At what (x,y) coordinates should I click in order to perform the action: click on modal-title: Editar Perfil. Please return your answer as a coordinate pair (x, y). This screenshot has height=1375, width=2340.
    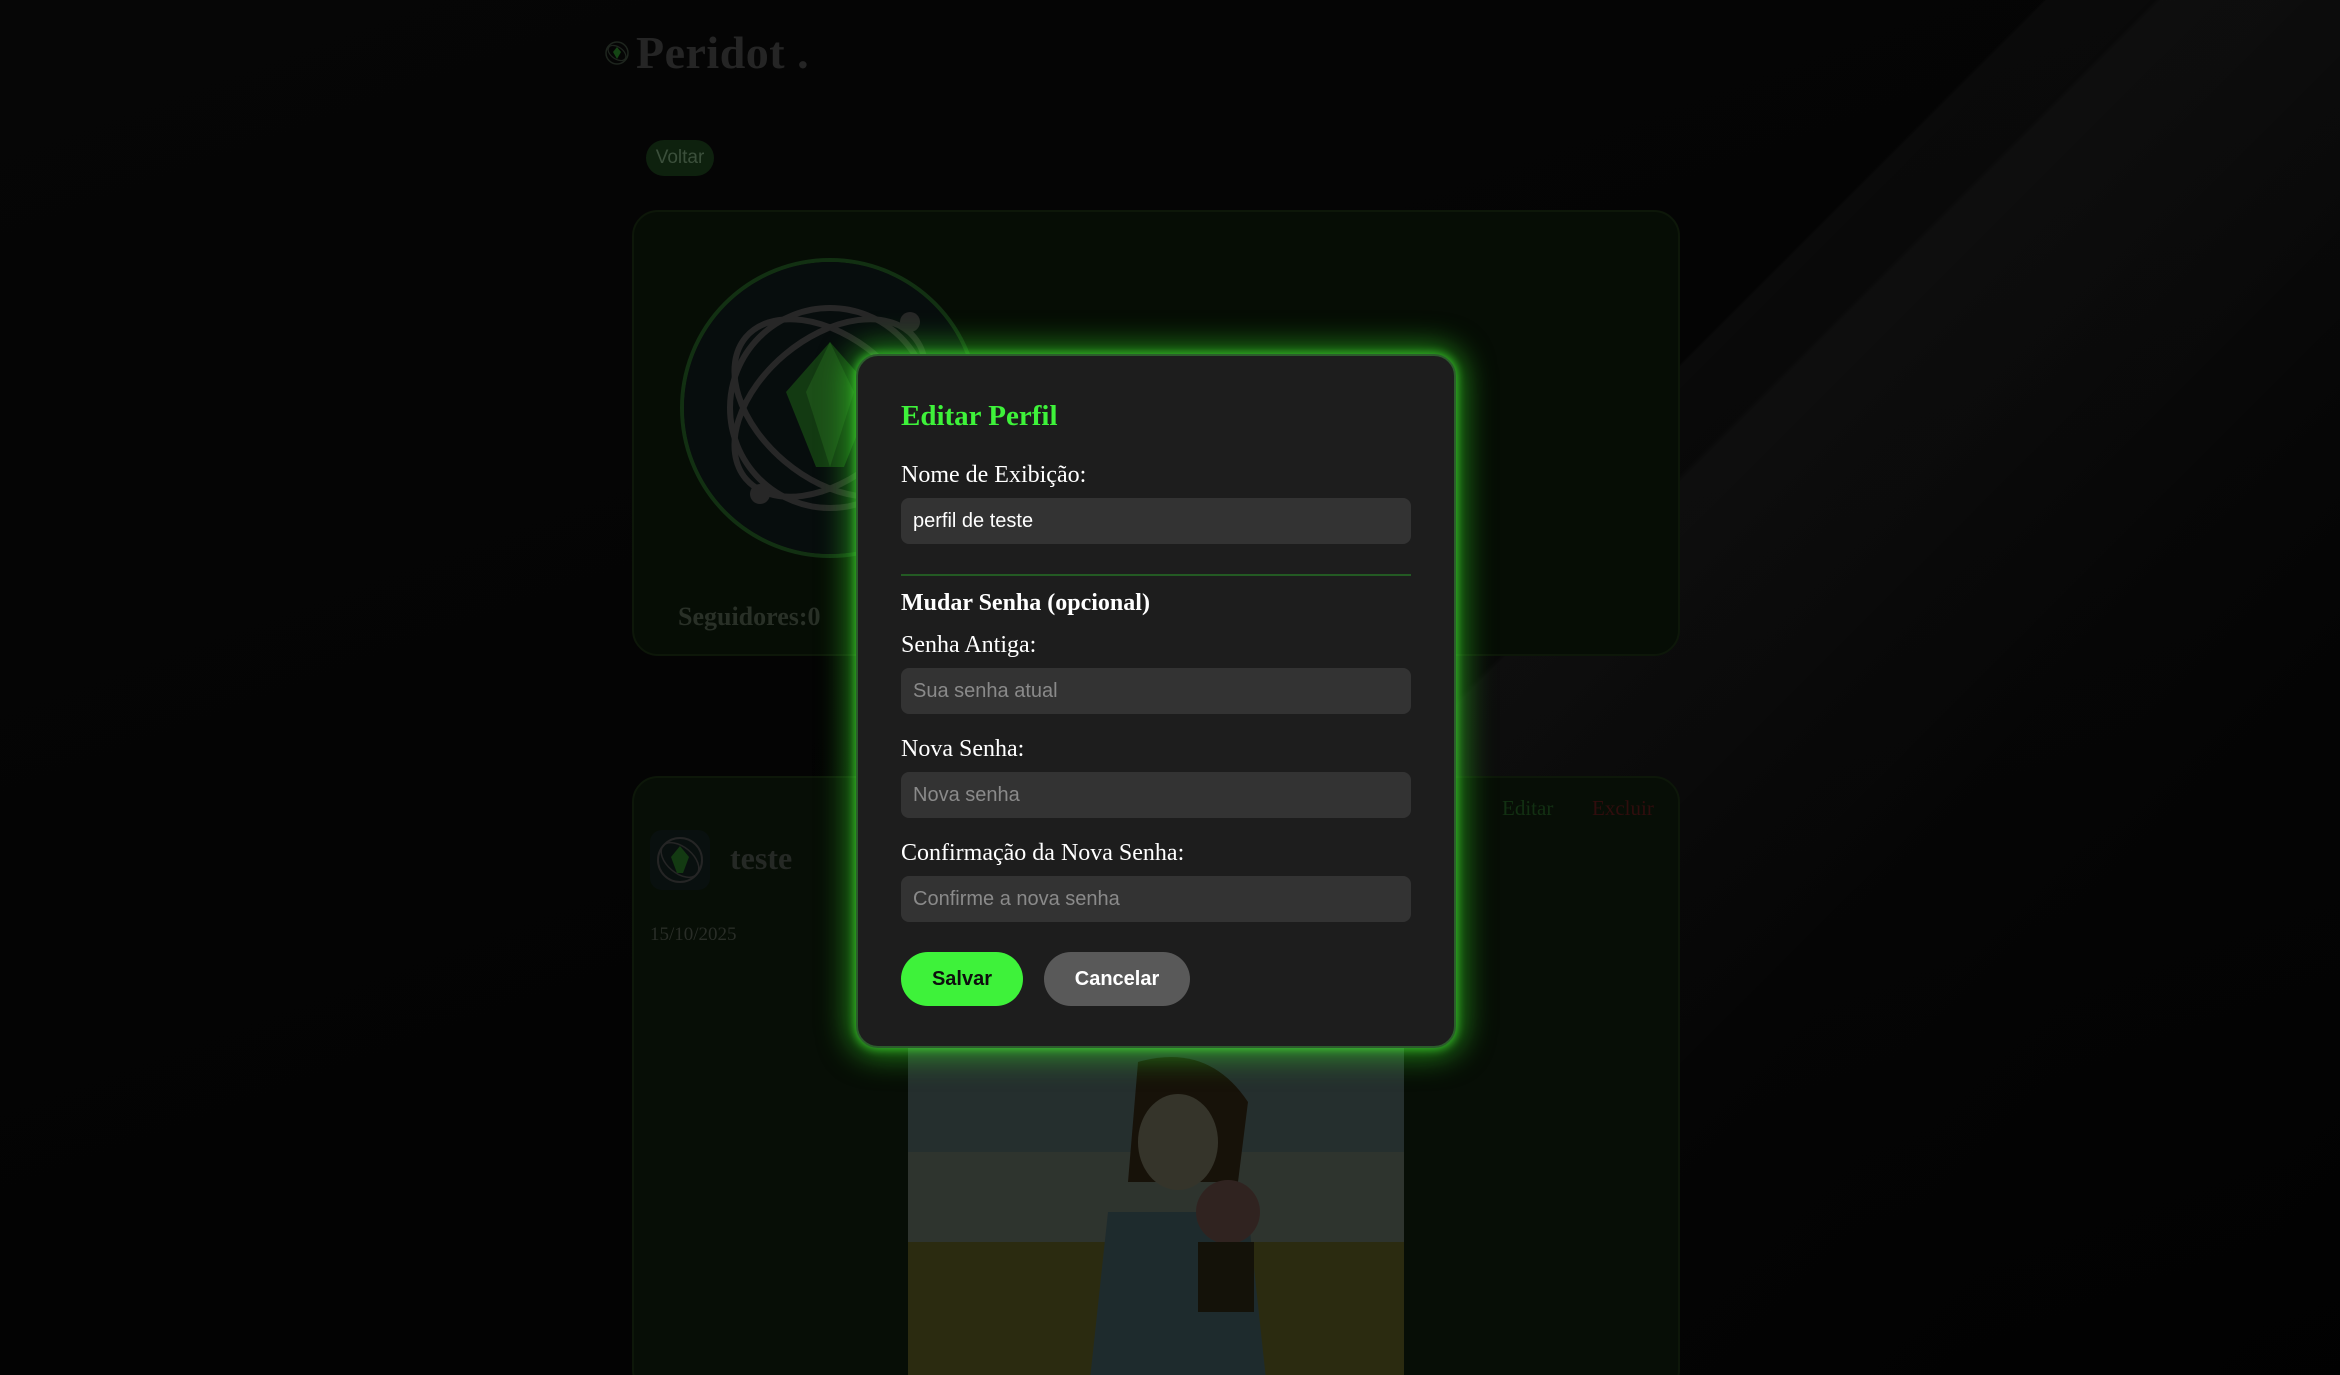
    Looking at the image, I should click on (979, 416).